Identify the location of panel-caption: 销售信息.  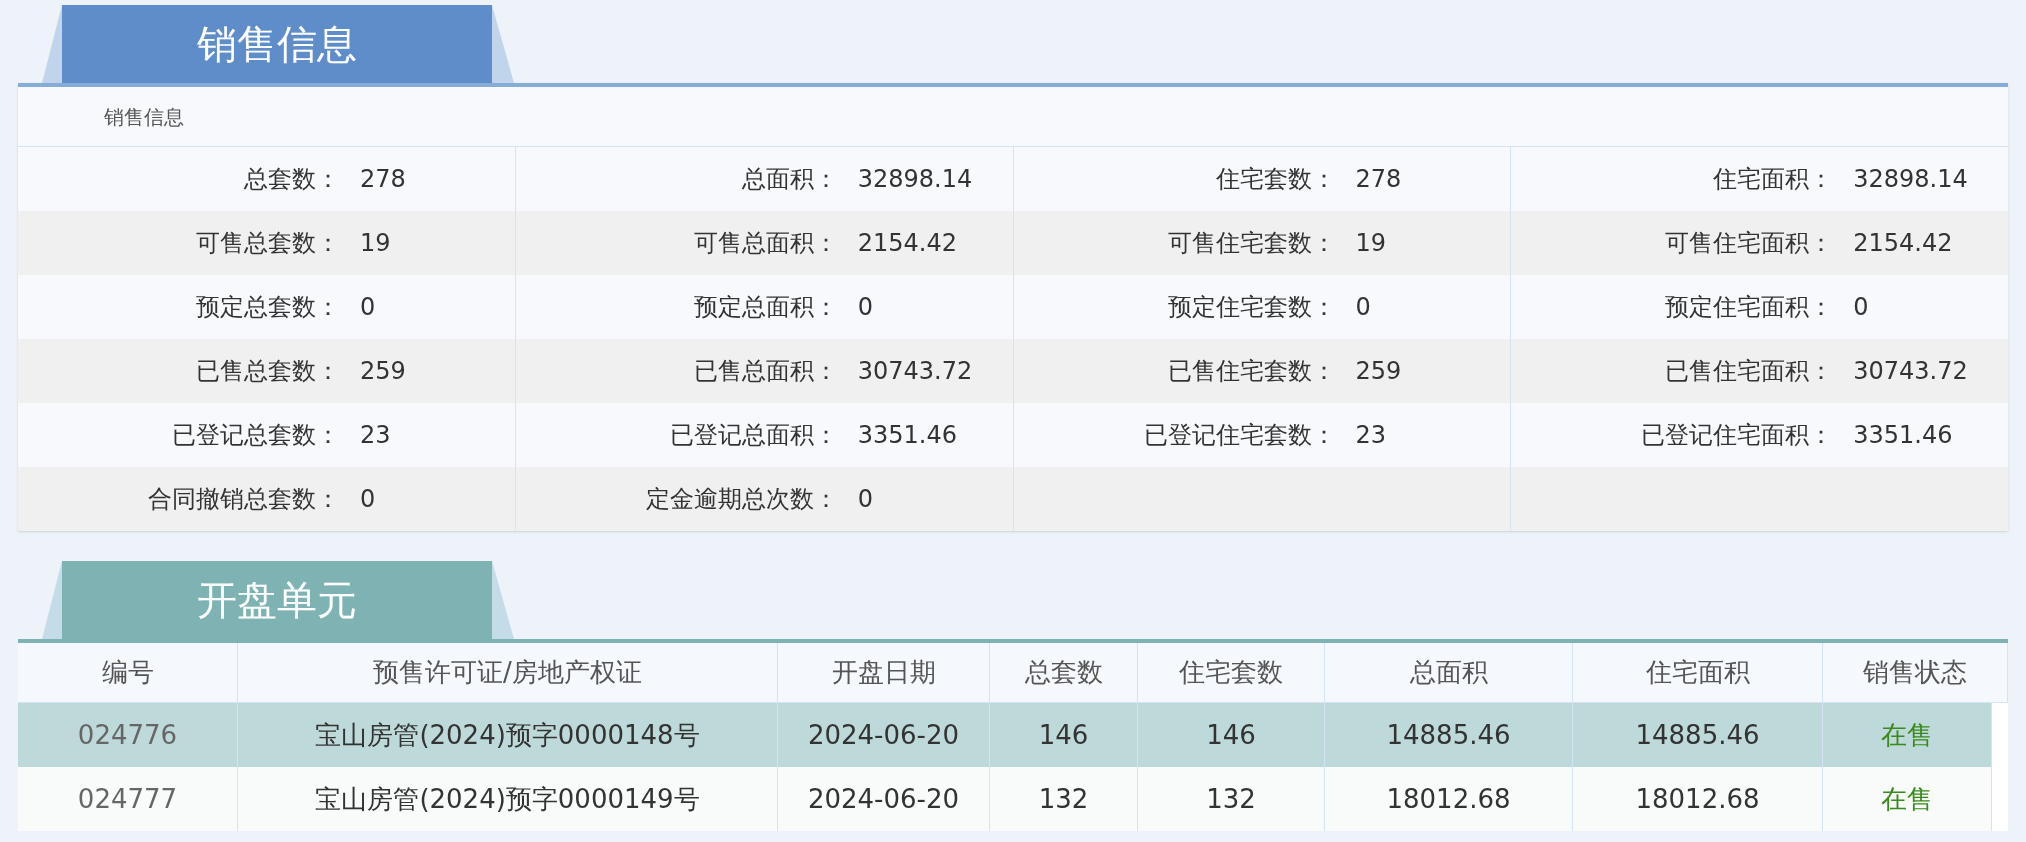
(144, 117).